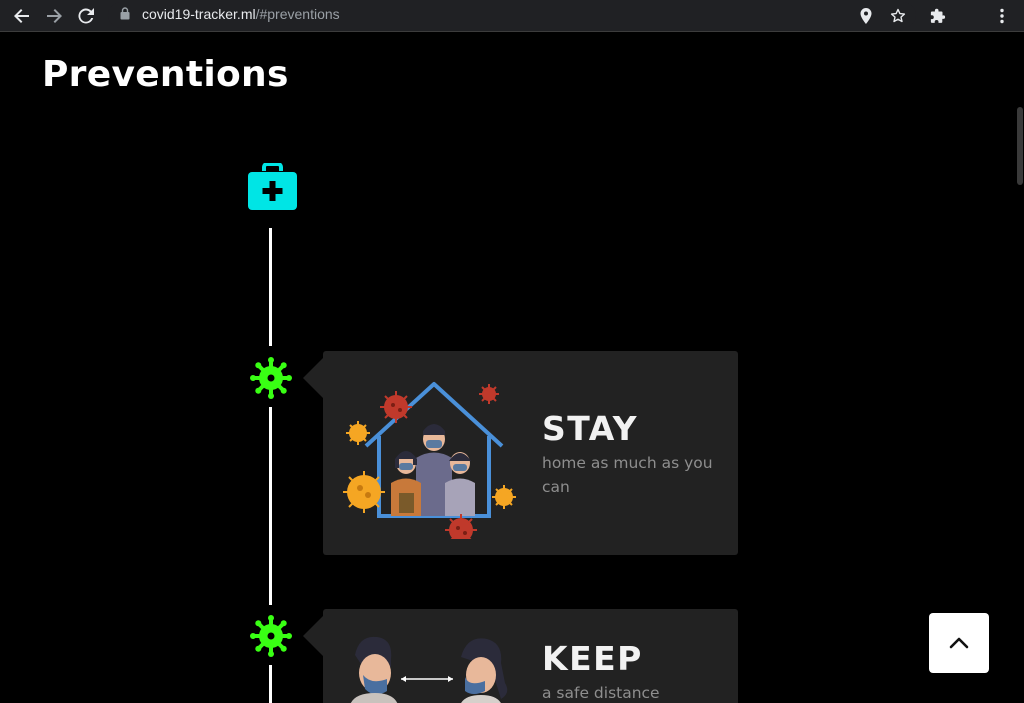 Image resolution: width=1024 pixels, height=703 pixels. Describe the element at coordinates (601, 693) in the screenshot. I see `card-text: a safe distance` at that location.